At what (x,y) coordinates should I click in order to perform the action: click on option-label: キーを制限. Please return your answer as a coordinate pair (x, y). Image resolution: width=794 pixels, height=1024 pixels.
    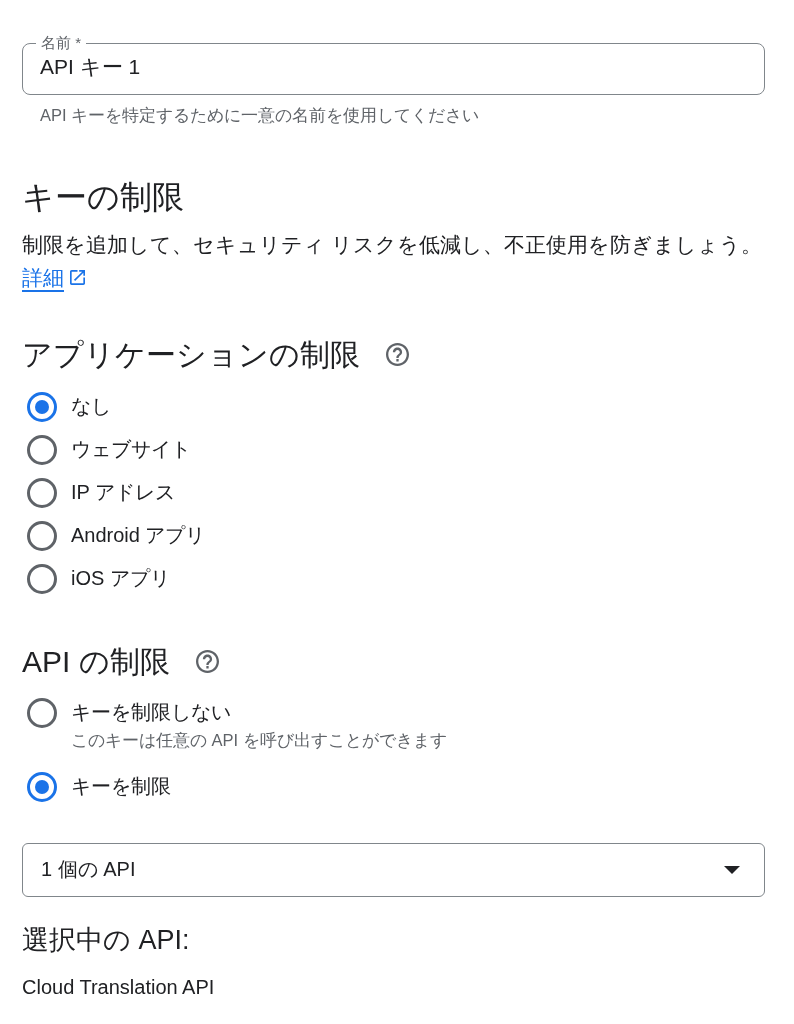
    Looking at the image, I should click on (121, 786).